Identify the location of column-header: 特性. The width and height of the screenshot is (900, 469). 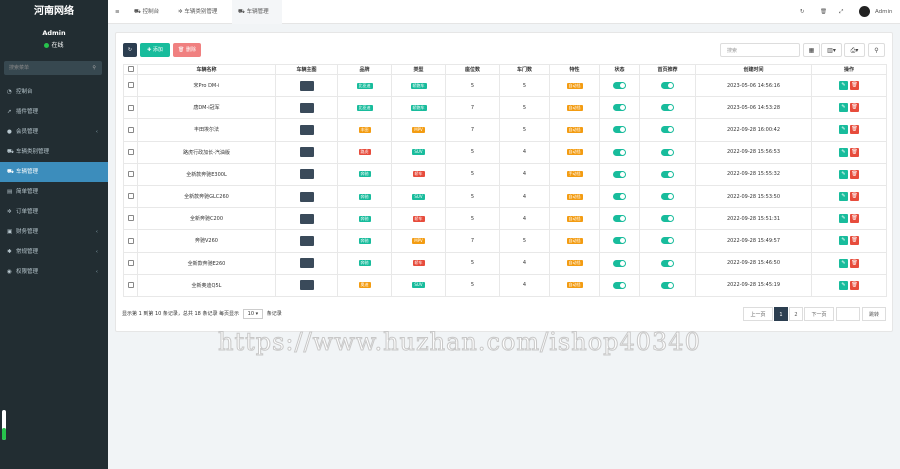
(574, 69).